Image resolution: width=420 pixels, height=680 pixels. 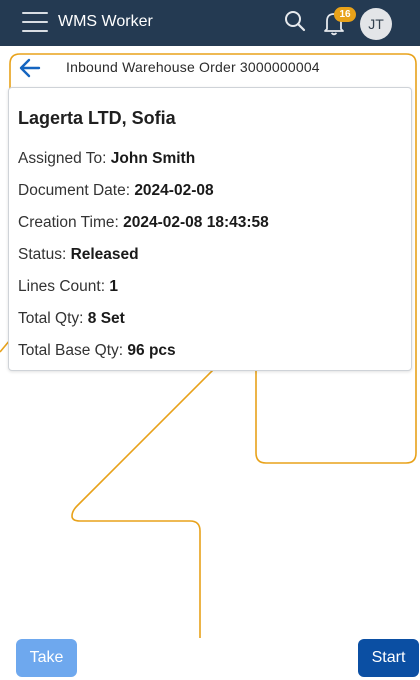 What do you see at coordinates (44, 254) in the screenshot?
I see `field-label: Status:` at bounding box center [44, 254].